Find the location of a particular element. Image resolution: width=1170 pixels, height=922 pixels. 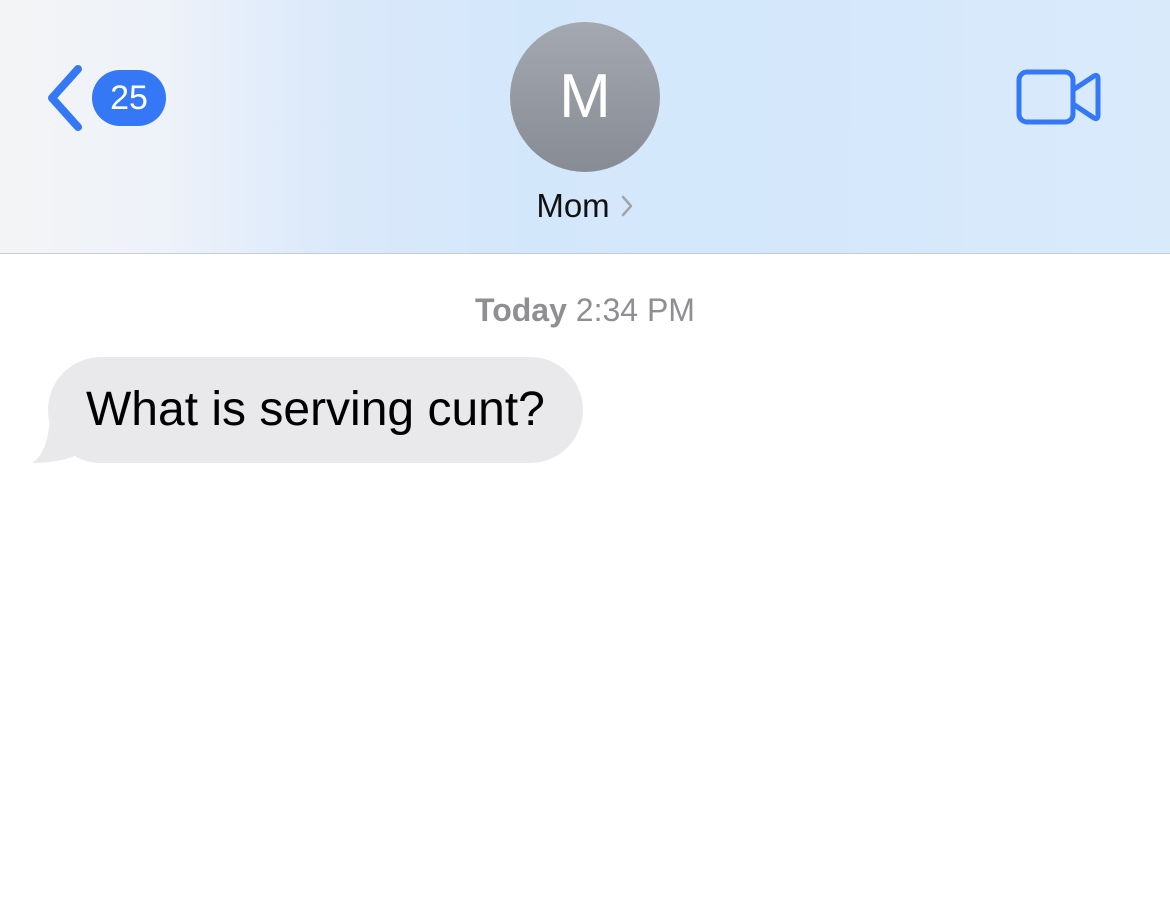

message-timestamp: Today 2:34 PM is located at coordinates (585, 310).